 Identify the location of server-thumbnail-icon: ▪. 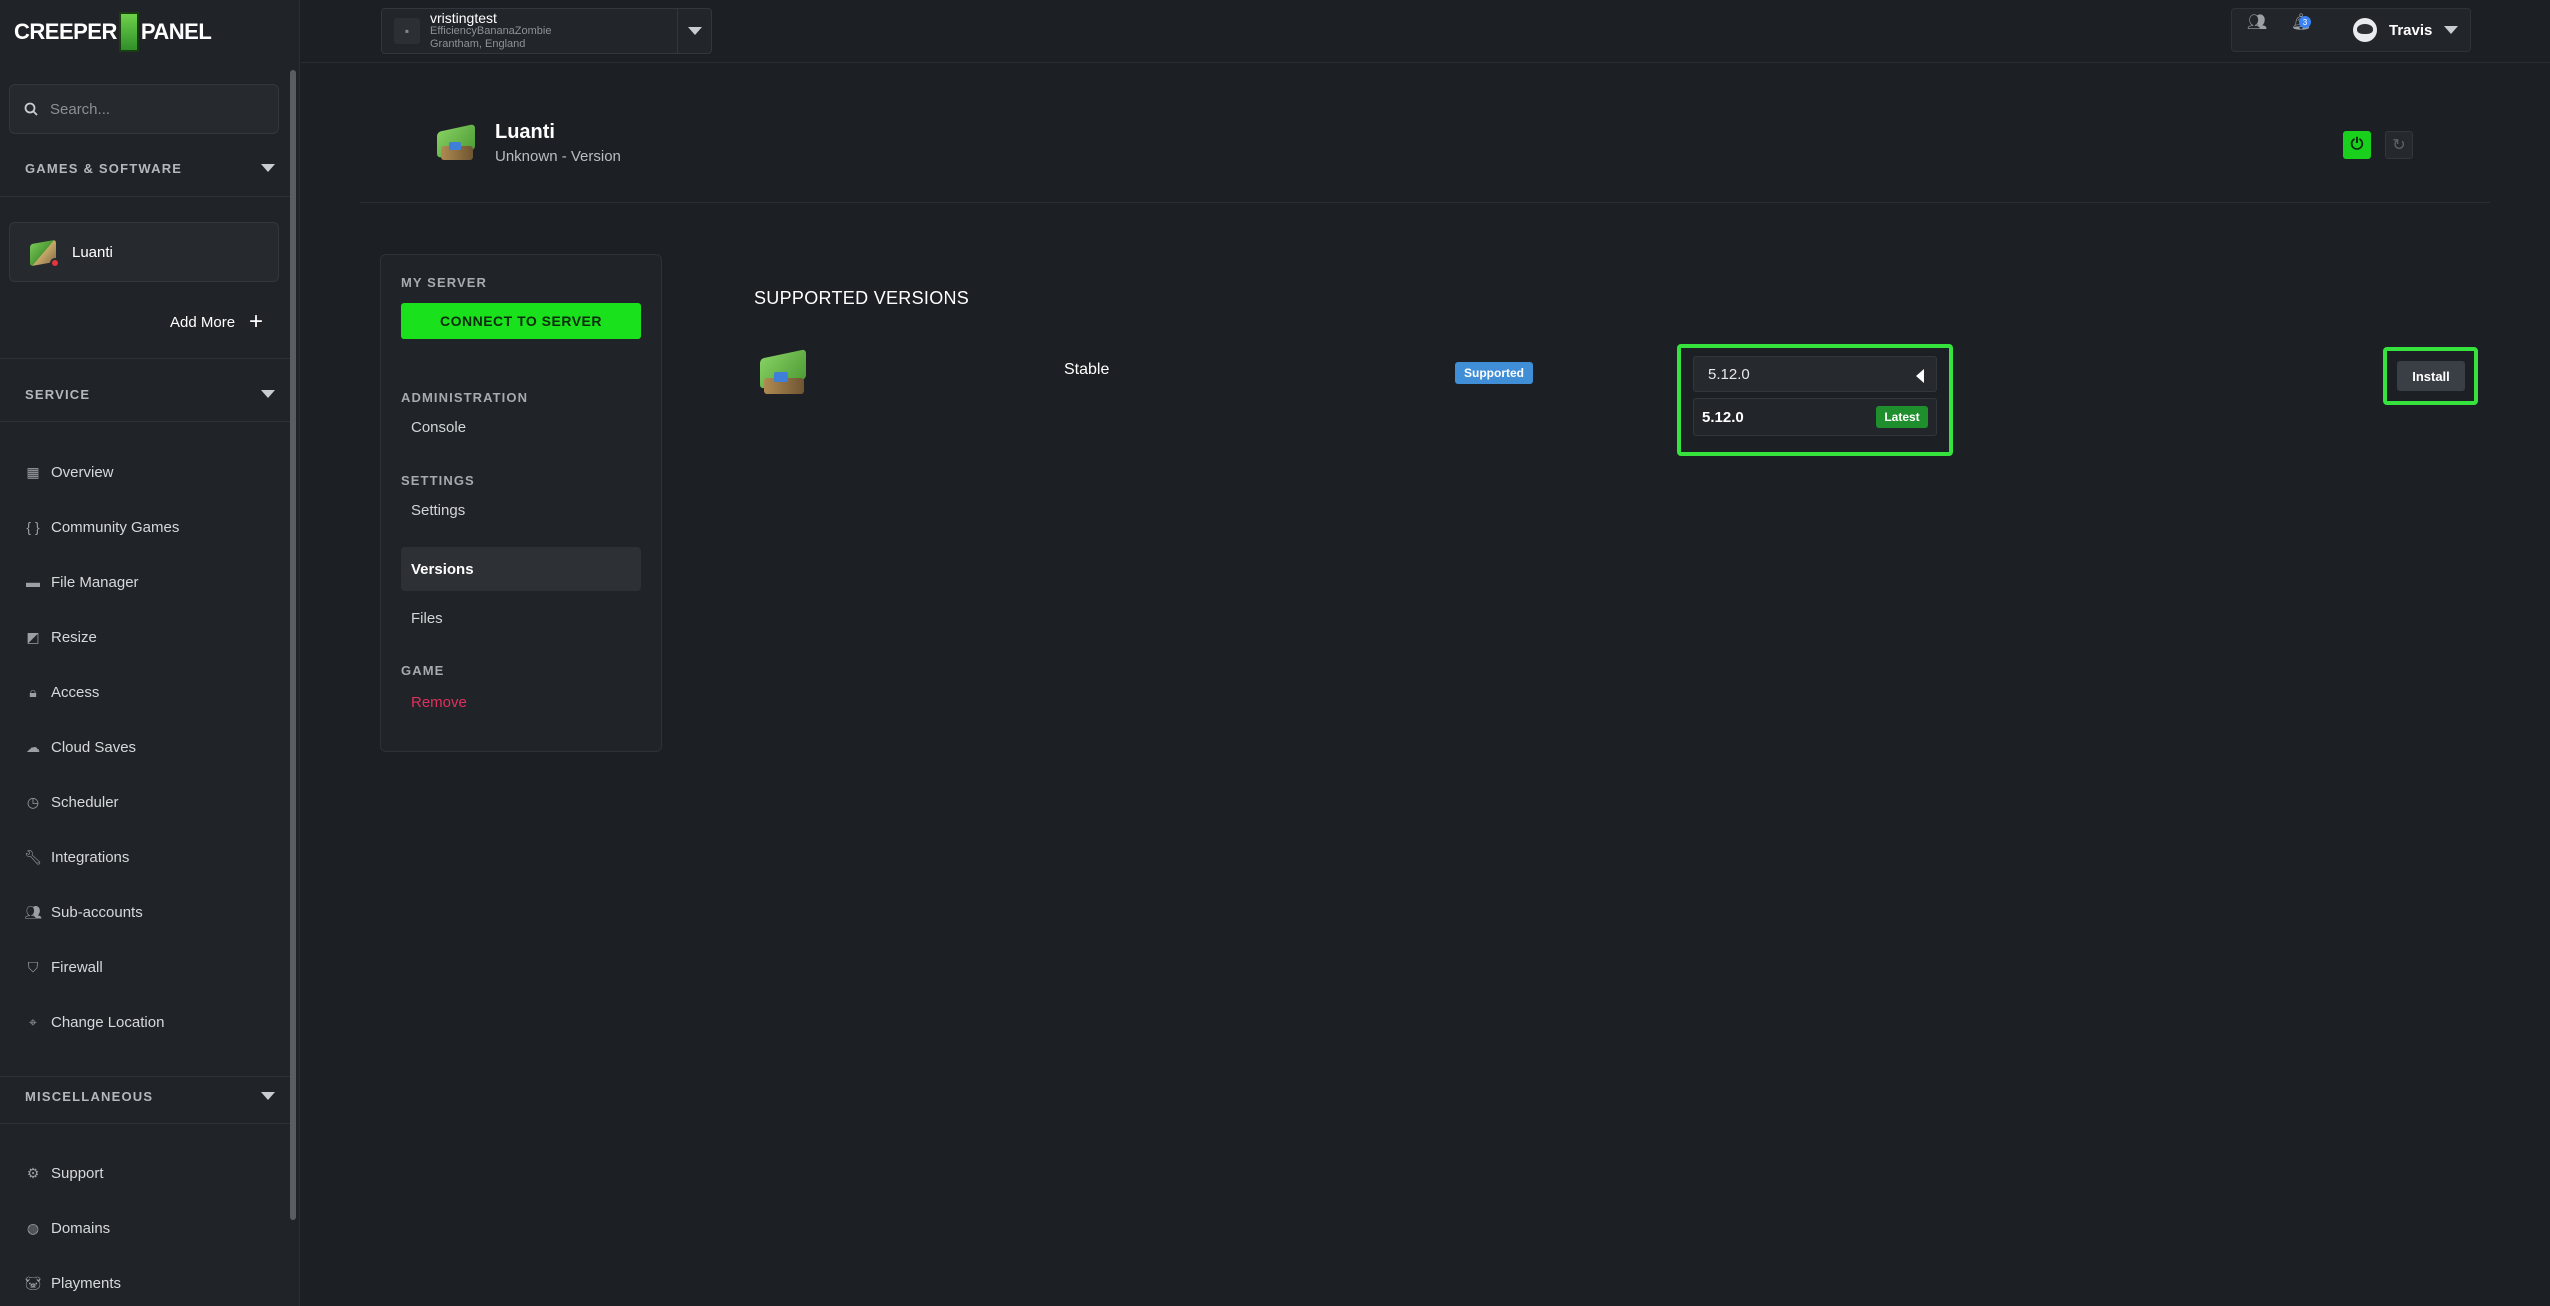
(407, 31).